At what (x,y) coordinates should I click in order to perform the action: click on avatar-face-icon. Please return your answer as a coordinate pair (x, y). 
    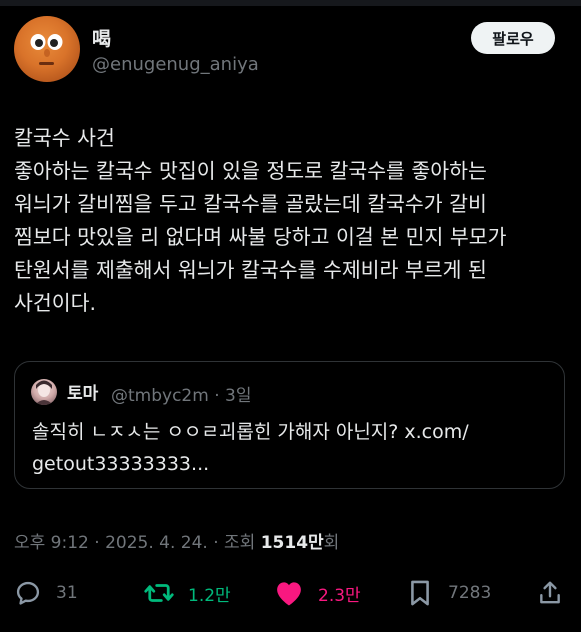
    Looking at the image, I should click on (46, 49).